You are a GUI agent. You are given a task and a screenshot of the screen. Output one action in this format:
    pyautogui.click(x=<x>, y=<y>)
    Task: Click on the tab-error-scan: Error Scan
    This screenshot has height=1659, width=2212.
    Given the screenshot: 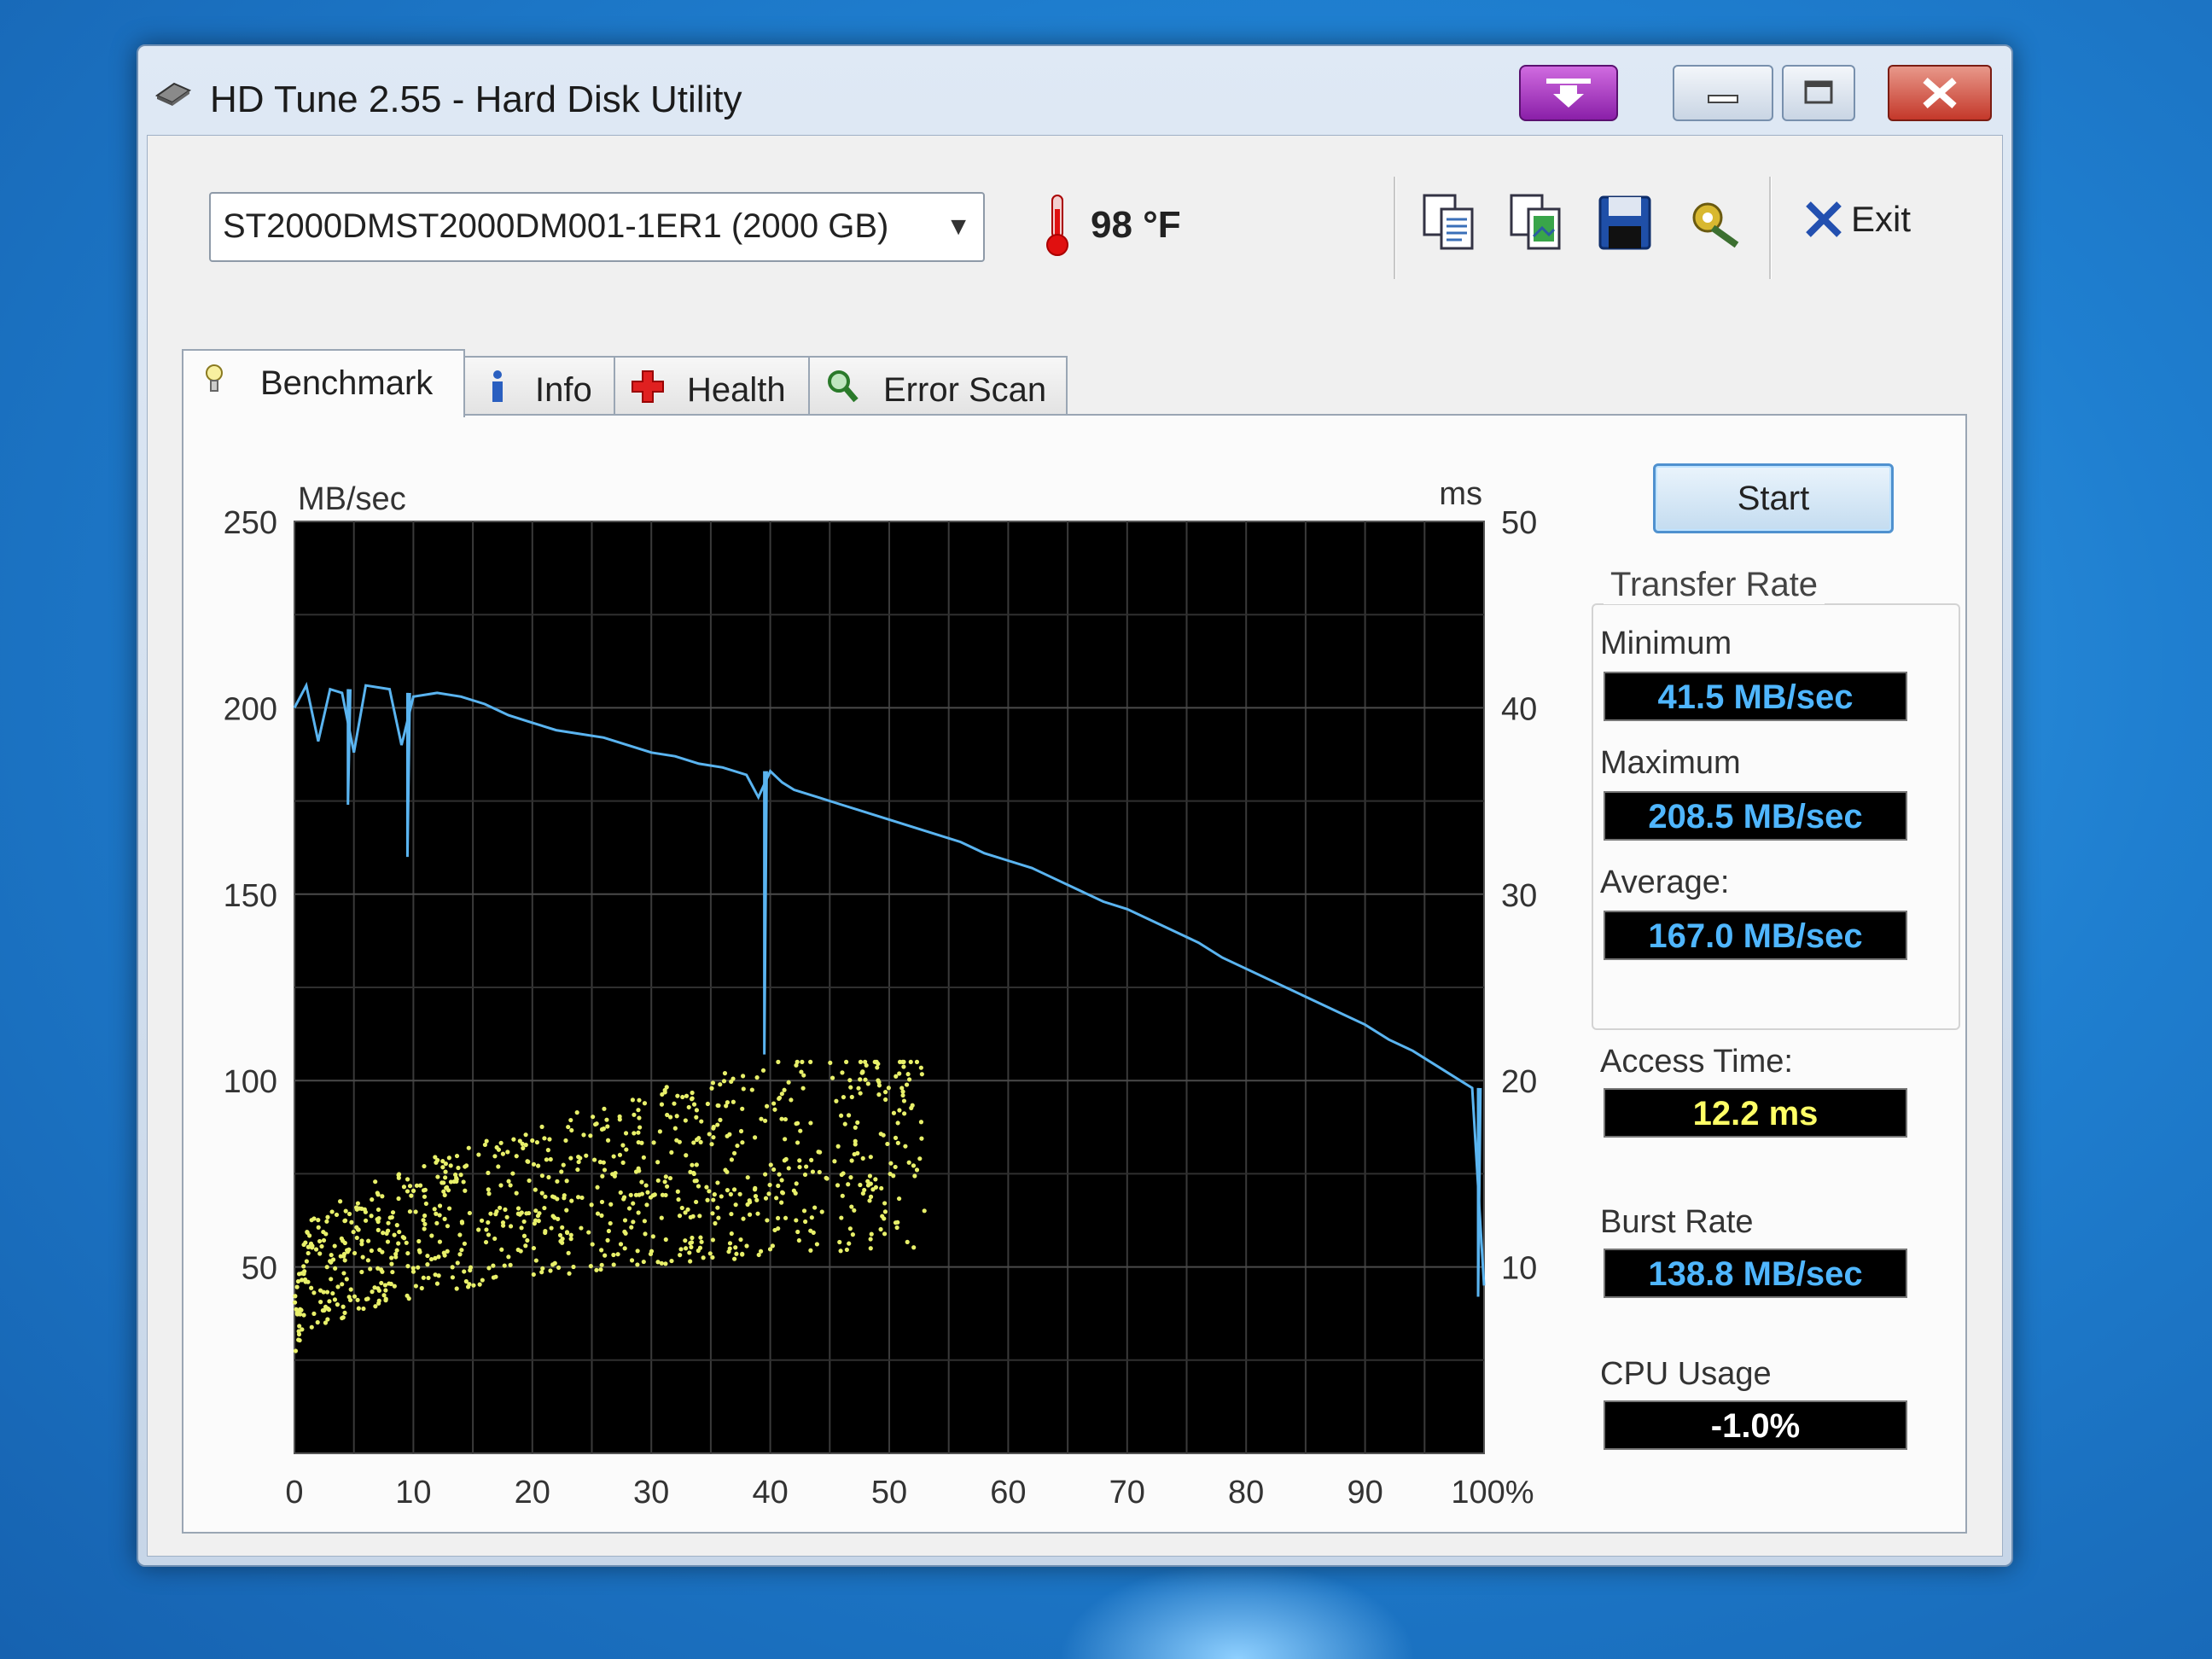 What is the action you would take?
    pyautogui.click(x=938, y=385)
    